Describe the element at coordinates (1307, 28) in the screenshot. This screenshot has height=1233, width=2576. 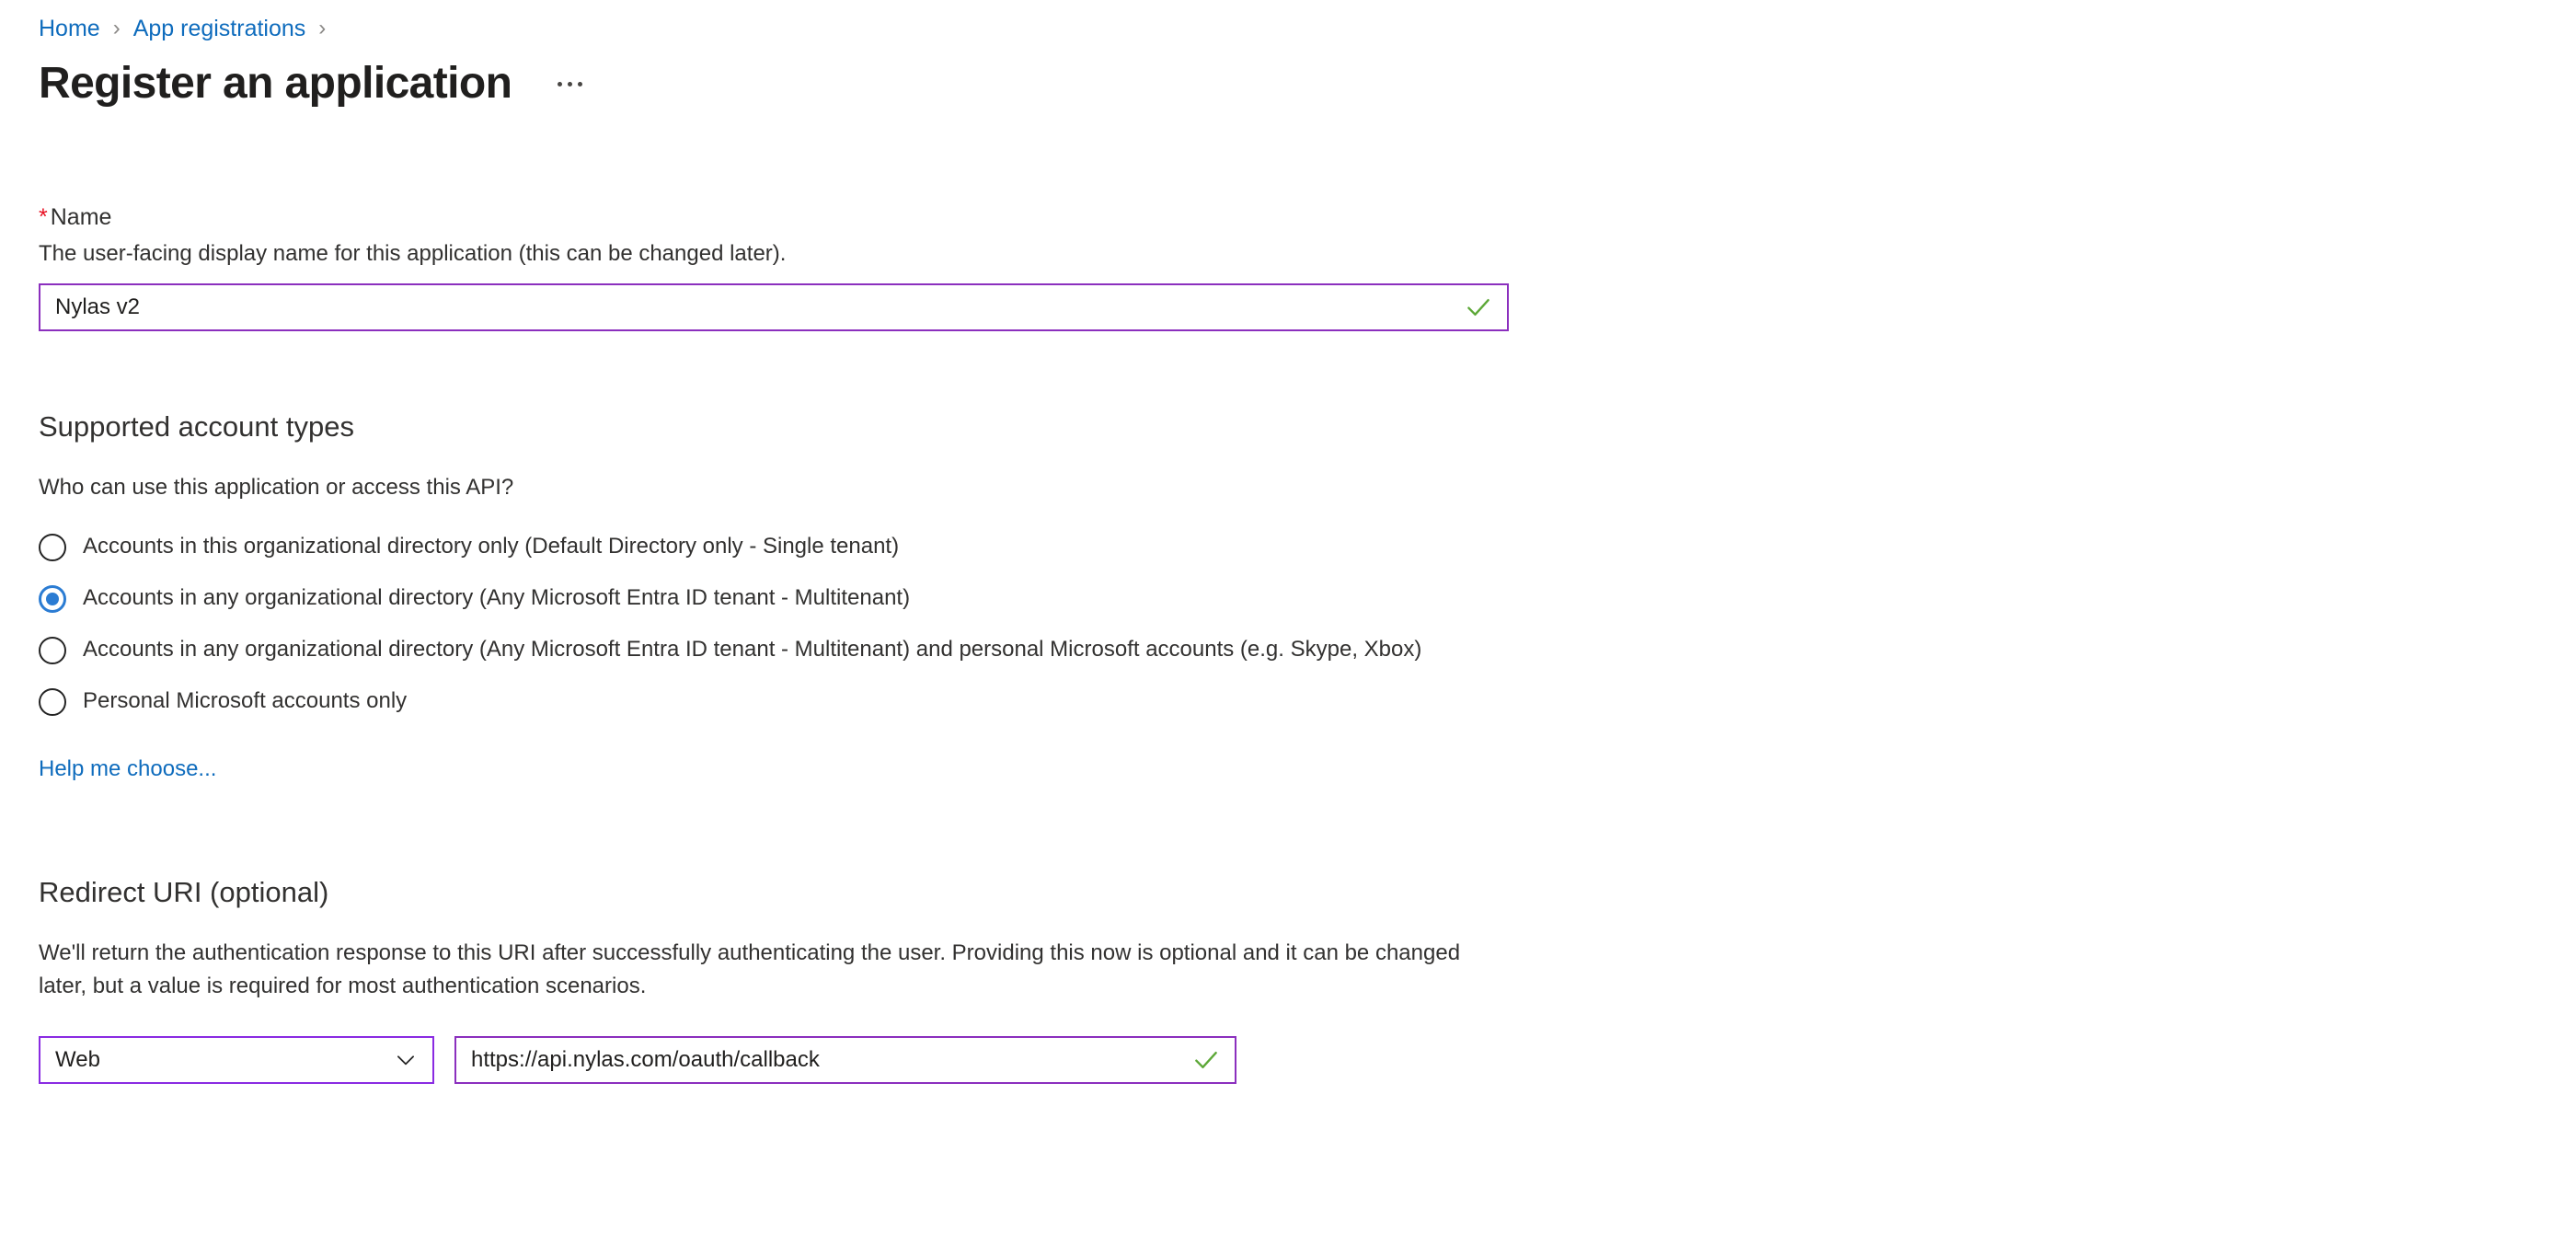
I see `breadcrumb: Home › App registrations ›` at that location.